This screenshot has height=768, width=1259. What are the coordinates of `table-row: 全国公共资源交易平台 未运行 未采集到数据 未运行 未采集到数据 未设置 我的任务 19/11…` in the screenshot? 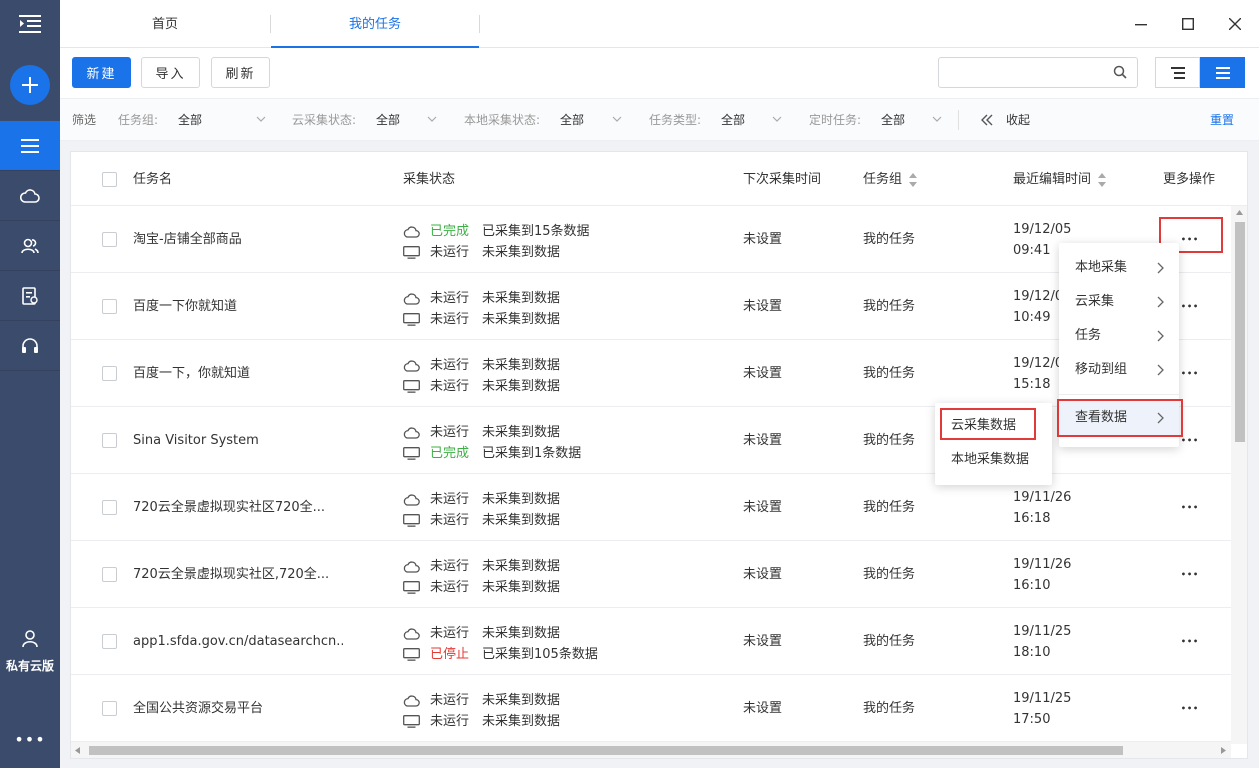 It's located at (651, 708).